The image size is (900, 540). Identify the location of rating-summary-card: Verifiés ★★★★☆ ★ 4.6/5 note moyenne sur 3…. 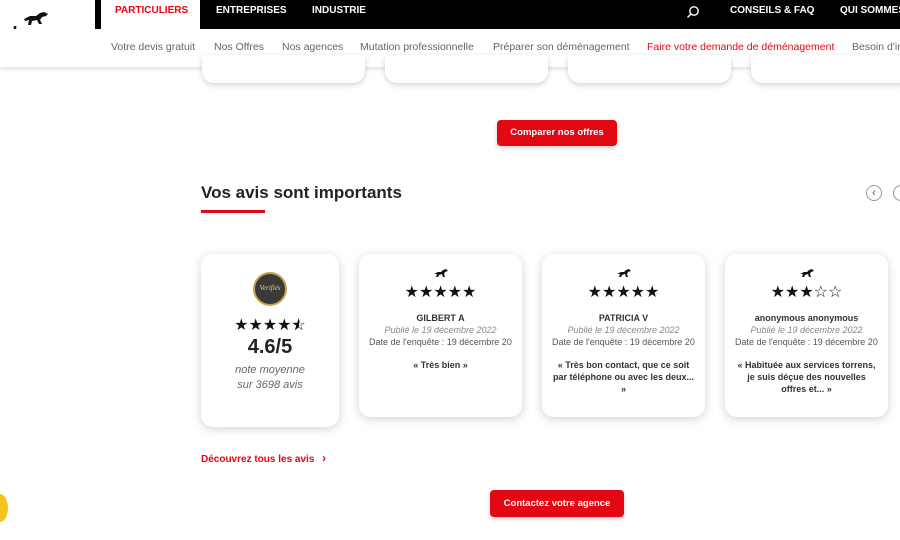
(270, 340).